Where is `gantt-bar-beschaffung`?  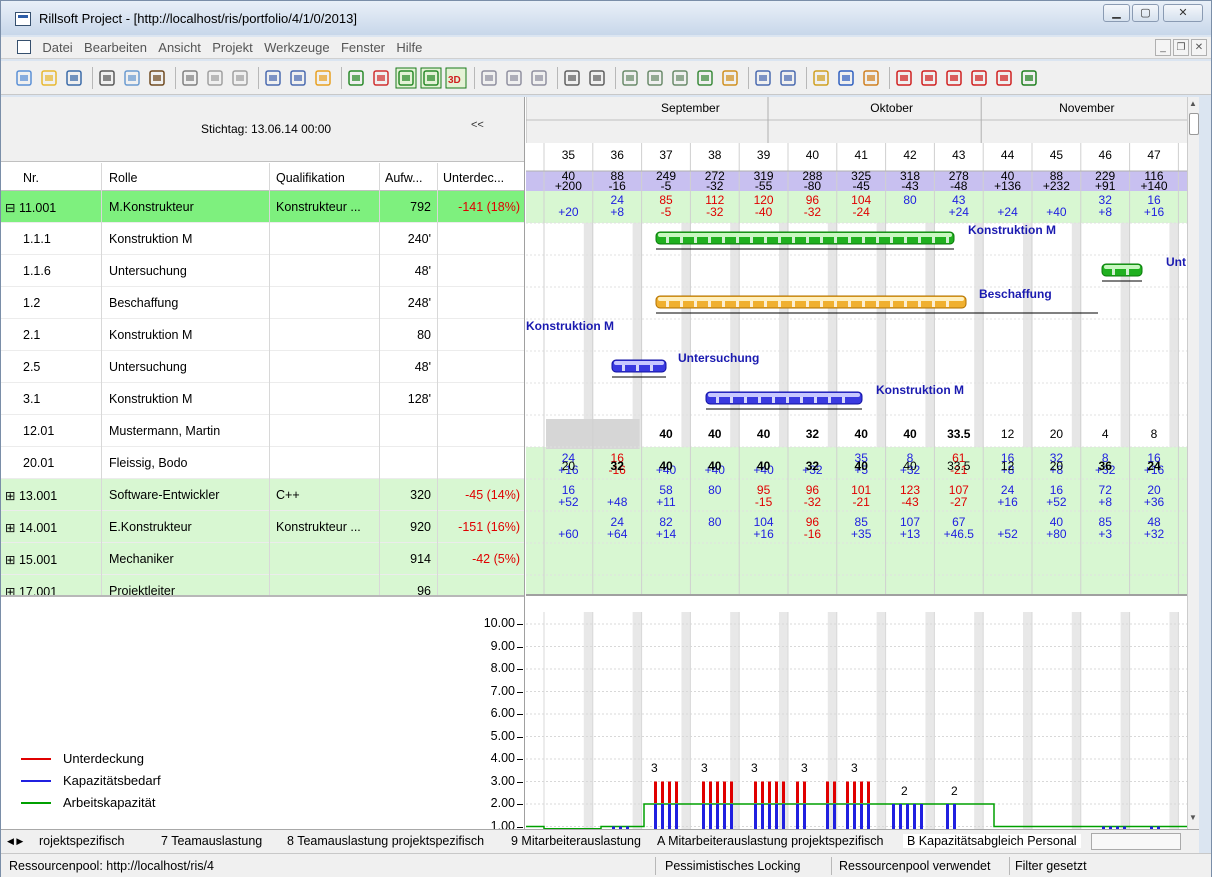 gantt-bar-beschaffung is located at coordinates (811, 302).